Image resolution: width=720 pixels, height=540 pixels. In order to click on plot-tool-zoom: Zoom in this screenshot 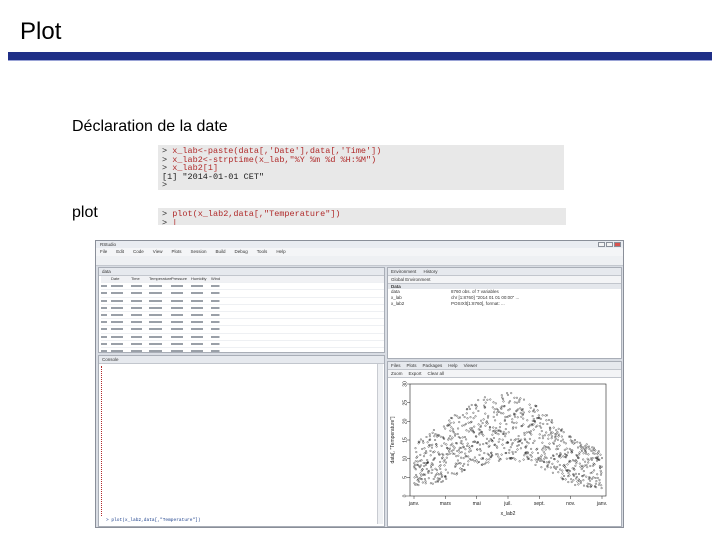, I will do `click(397, 373)`.